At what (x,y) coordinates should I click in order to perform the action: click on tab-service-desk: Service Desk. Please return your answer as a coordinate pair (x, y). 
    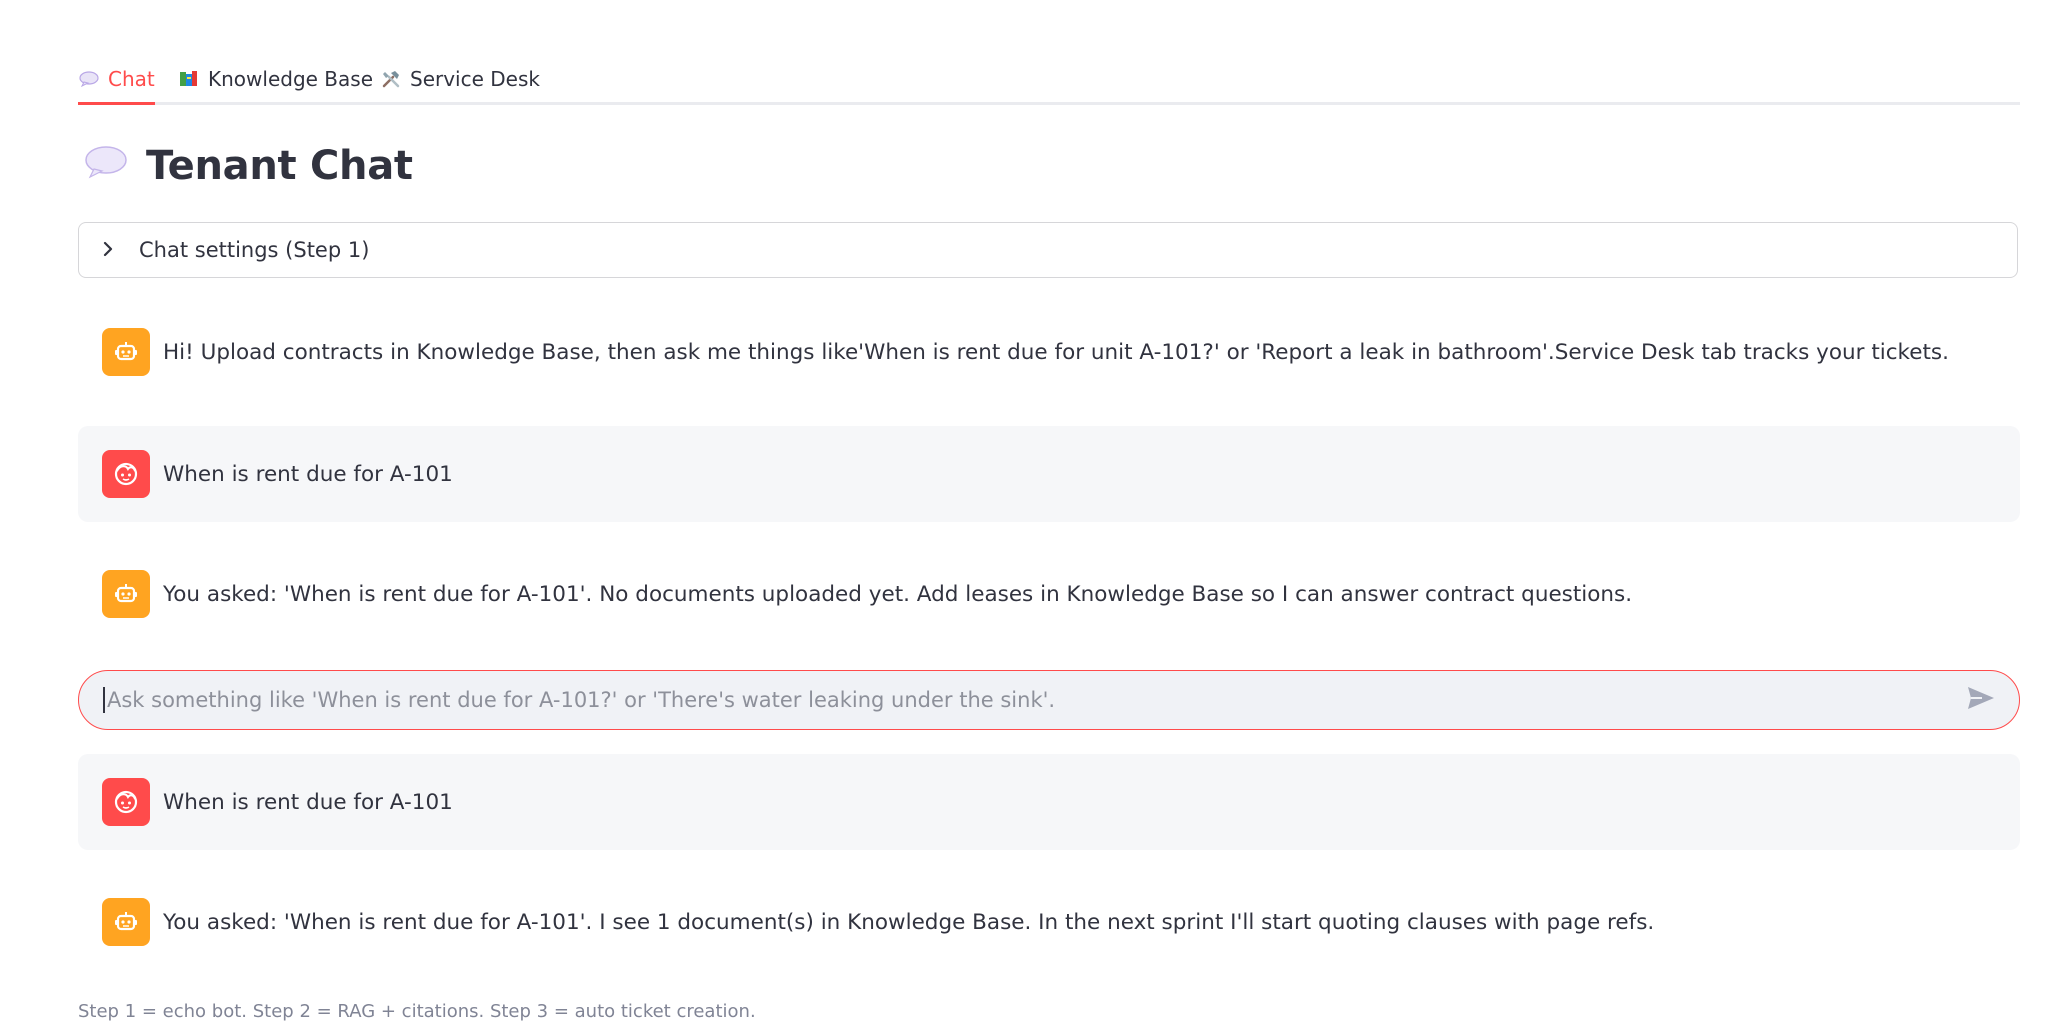
    Looking at the image, I should click on (460, 79).